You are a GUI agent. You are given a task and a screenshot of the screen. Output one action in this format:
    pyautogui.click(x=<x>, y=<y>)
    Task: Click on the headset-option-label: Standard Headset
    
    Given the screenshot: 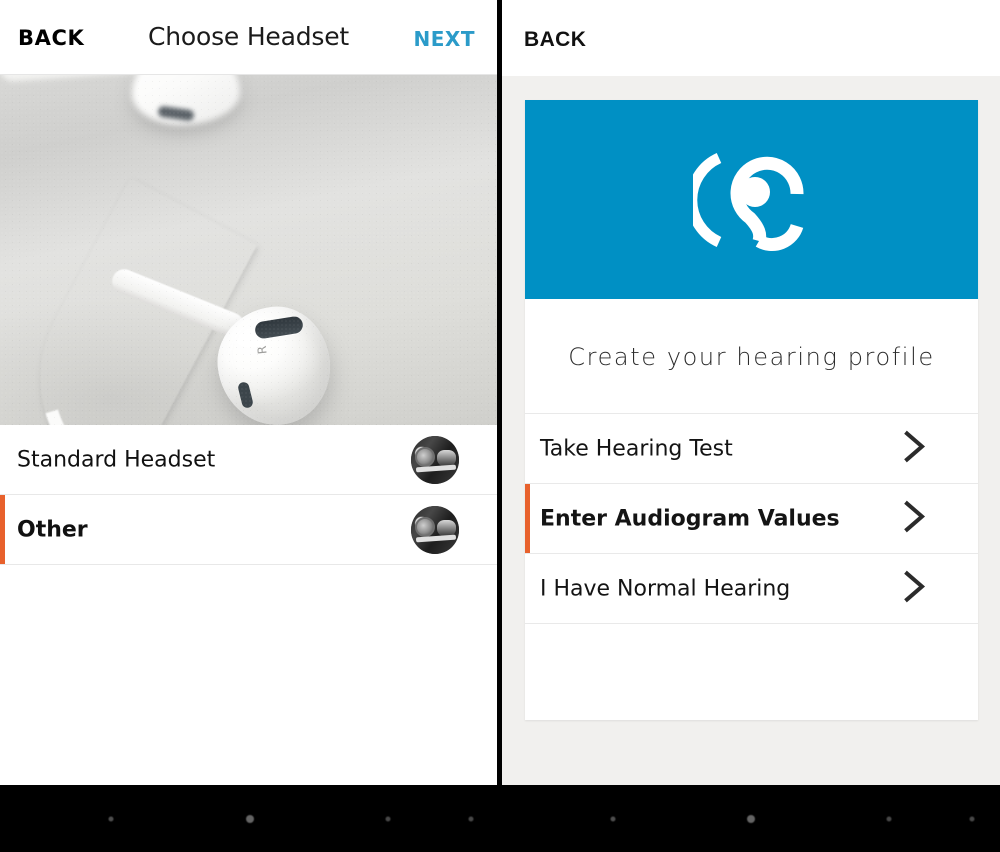 What is the action you would take?
    pyautogui.click(x=116, y=459)
    